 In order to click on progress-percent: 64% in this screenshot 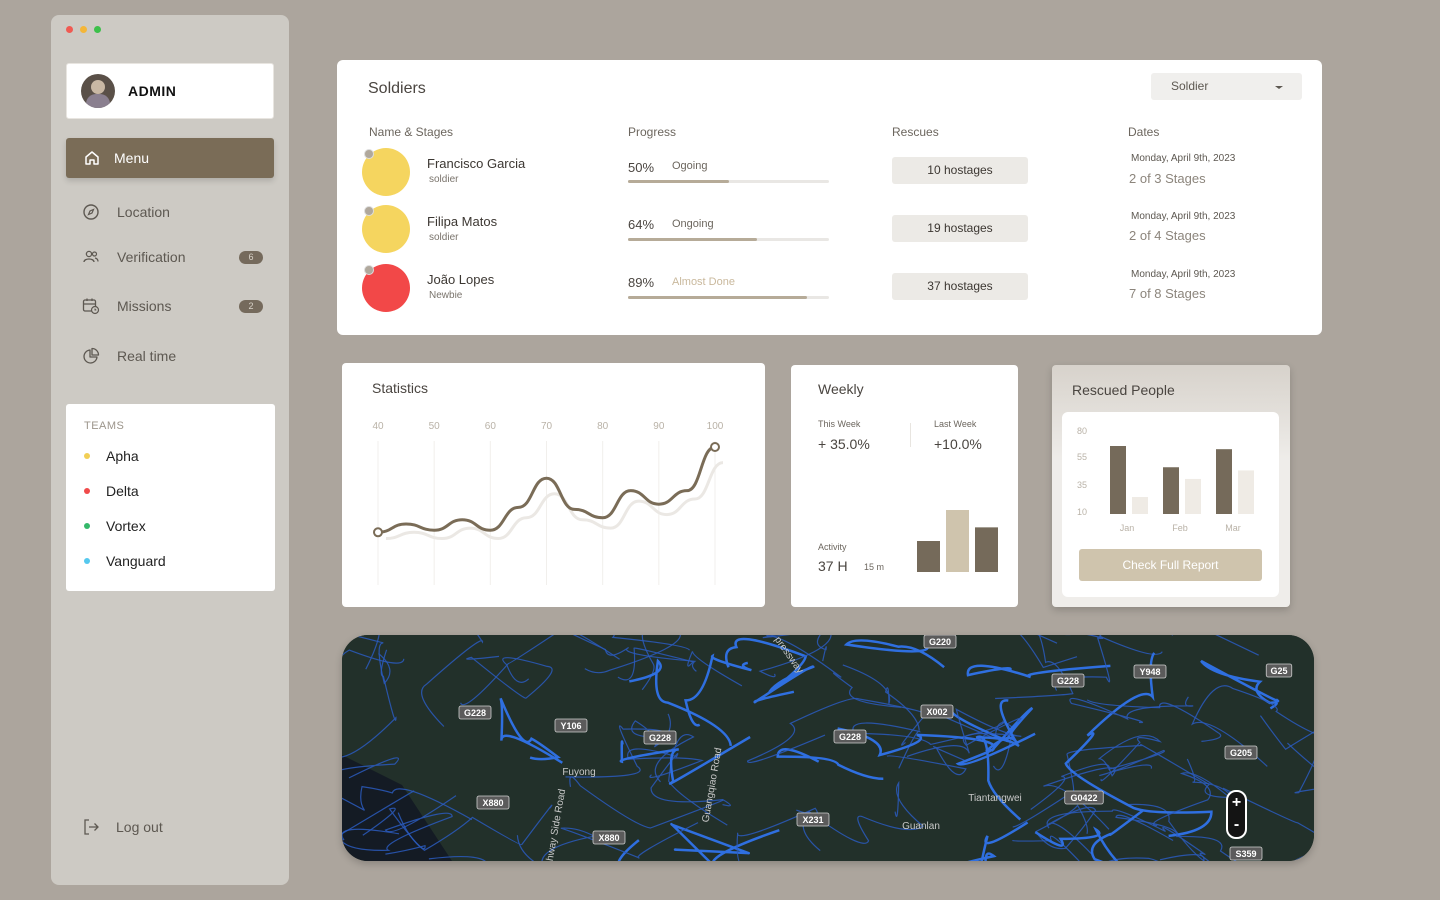, I will do `click(641, 224)`.